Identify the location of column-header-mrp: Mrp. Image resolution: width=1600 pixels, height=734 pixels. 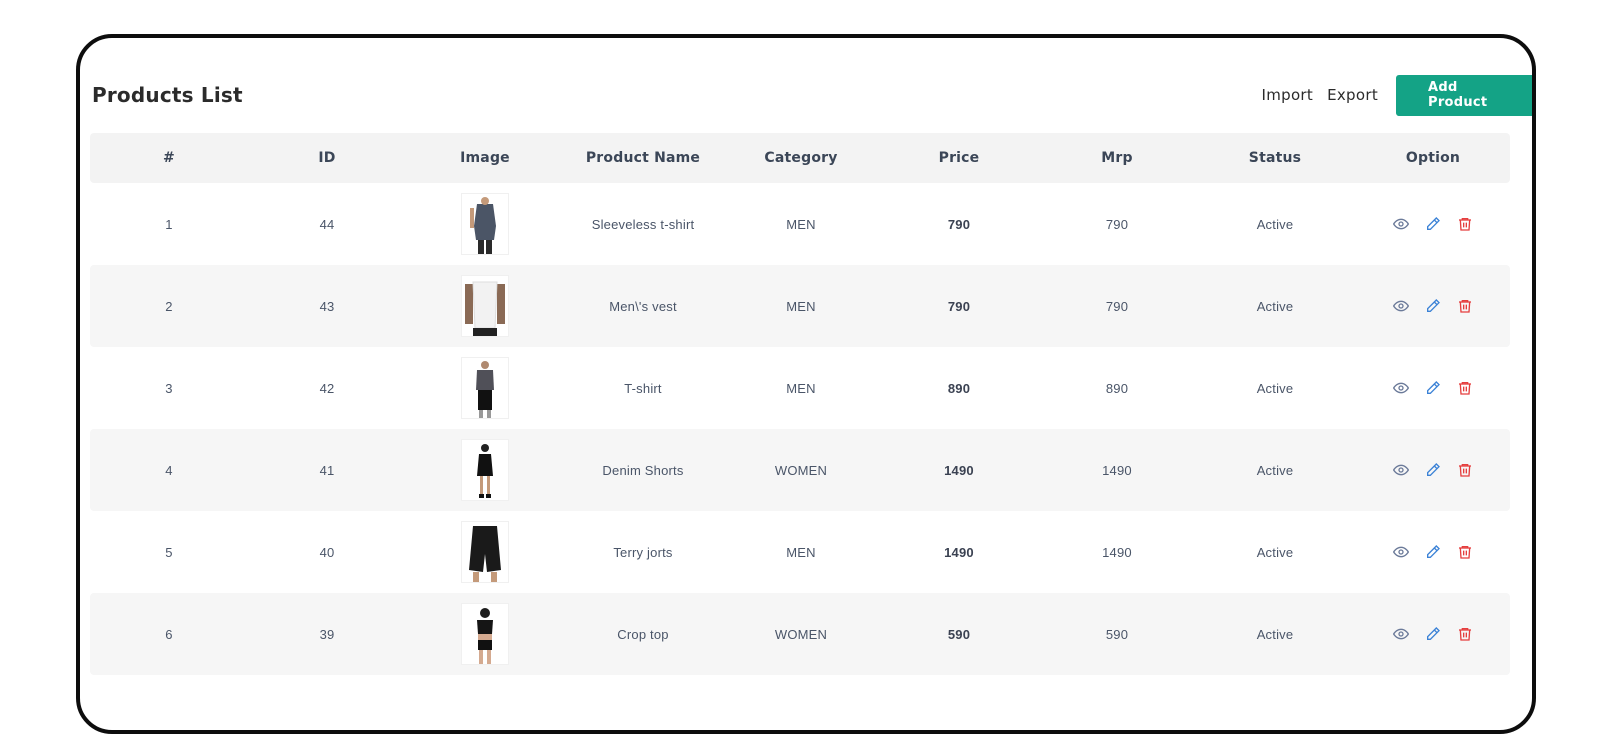
(1117, 158).